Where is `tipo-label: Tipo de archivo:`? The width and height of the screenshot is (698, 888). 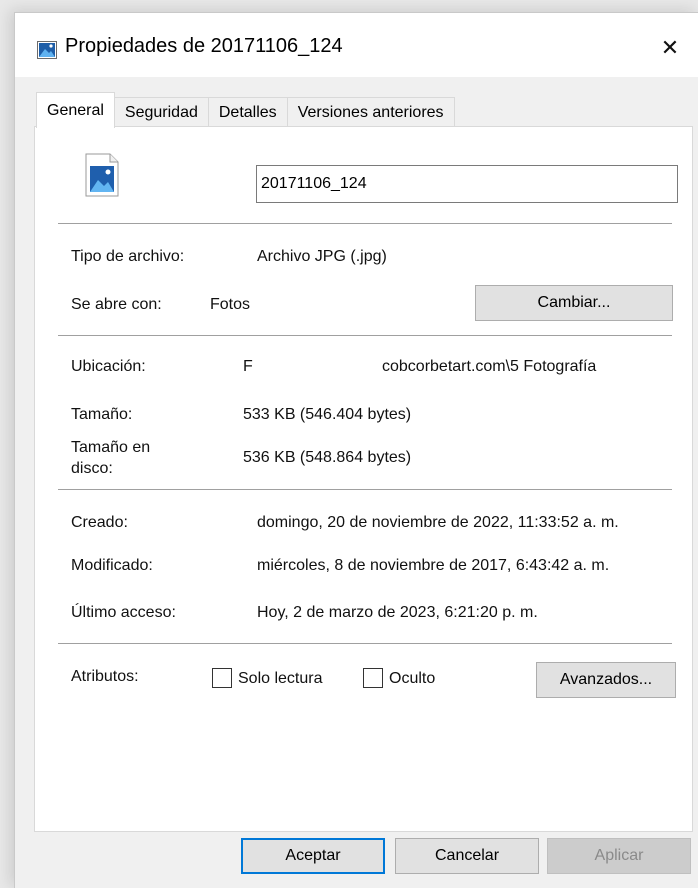 tipo-label: Tipo de archivo: is located at coordinates (128, 256).